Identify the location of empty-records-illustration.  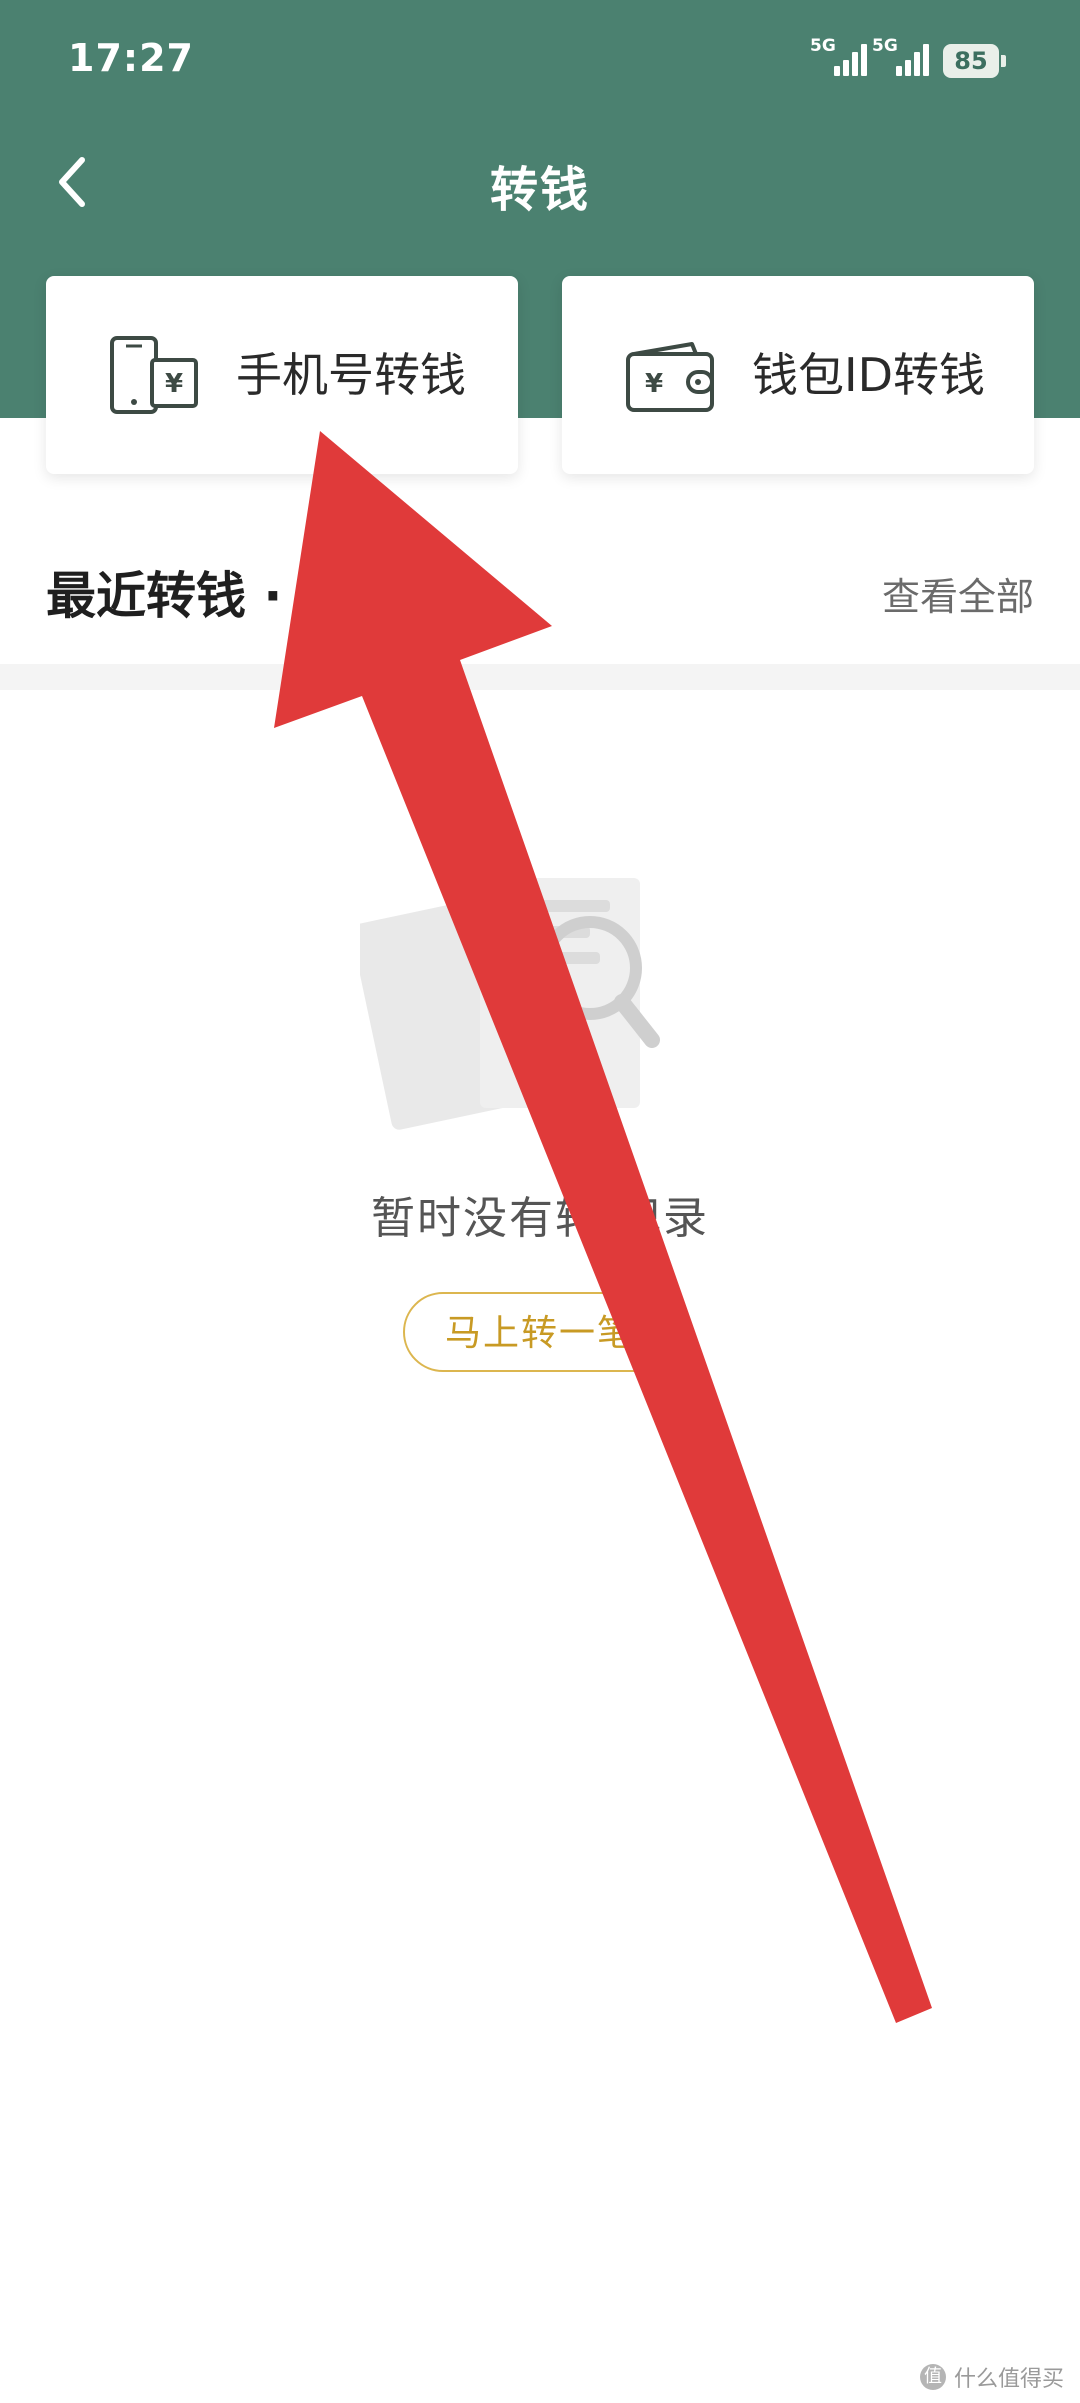
(510, 1004).